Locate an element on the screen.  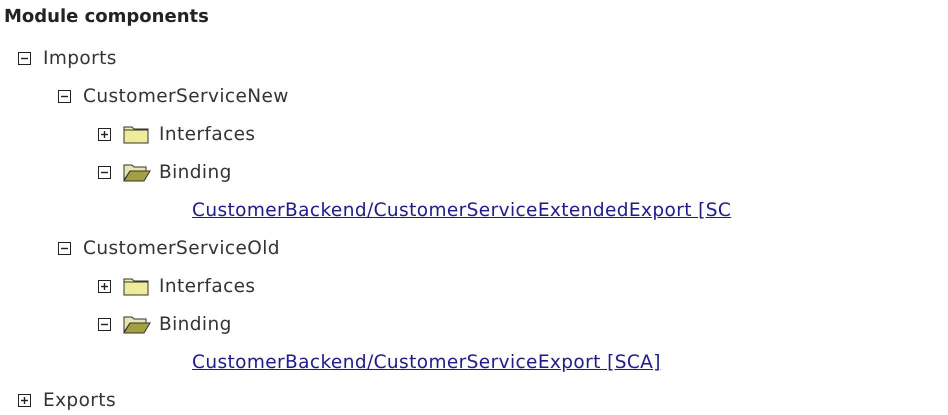
tree-item: Exports is located at coordinates (79, 400).